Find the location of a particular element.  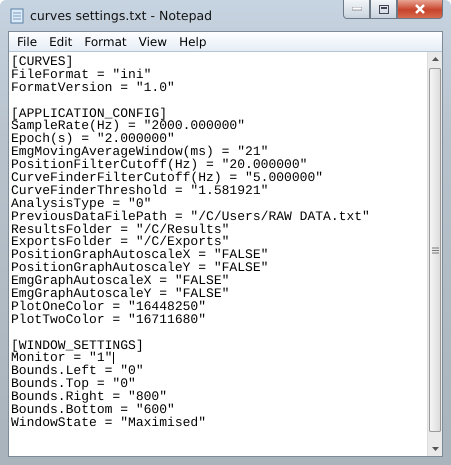

text-line: PositionGraphAutoscaleX = "FALSE" is located at coordinates (139, 255).